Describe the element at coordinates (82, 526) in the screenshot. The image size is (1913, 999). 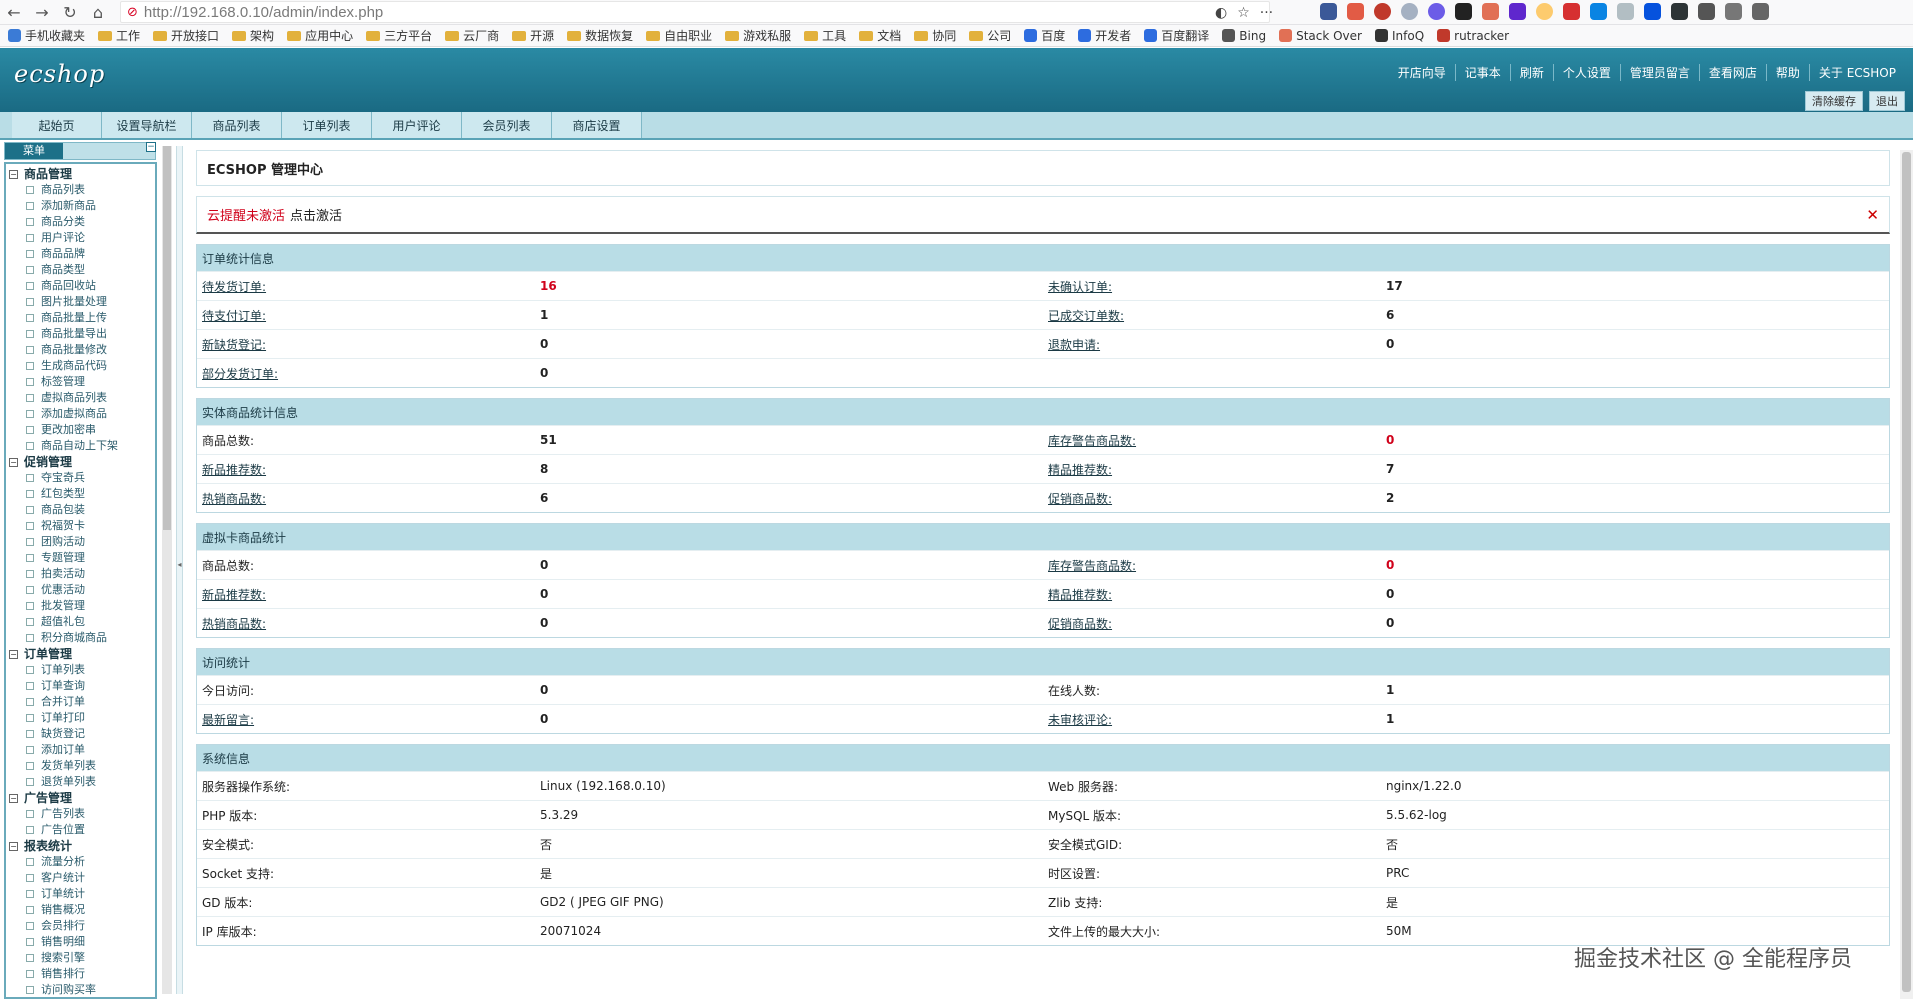
I see `menu-item: 祝福贺卡` at that location.